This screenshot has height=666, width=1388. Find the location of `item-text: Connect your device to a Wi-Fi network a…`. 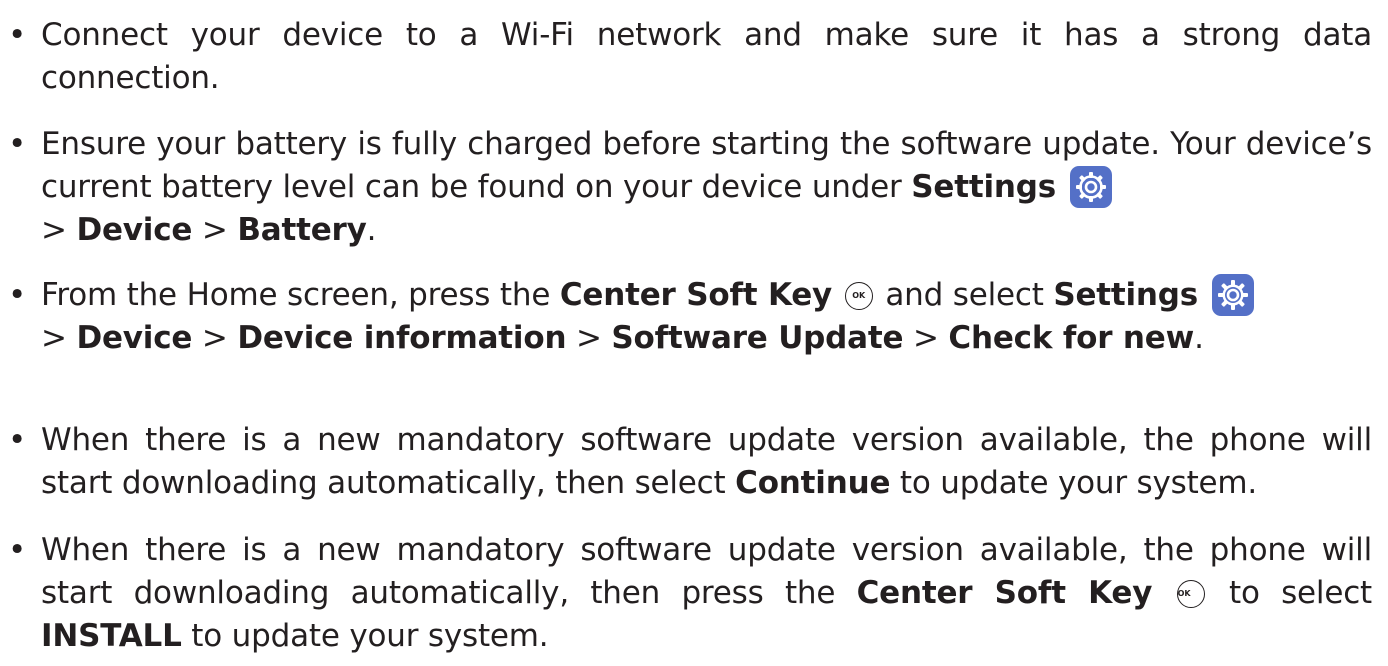

item-text: Connect your device to a Wi-Fi network a… is located at coordinates (706, 56).